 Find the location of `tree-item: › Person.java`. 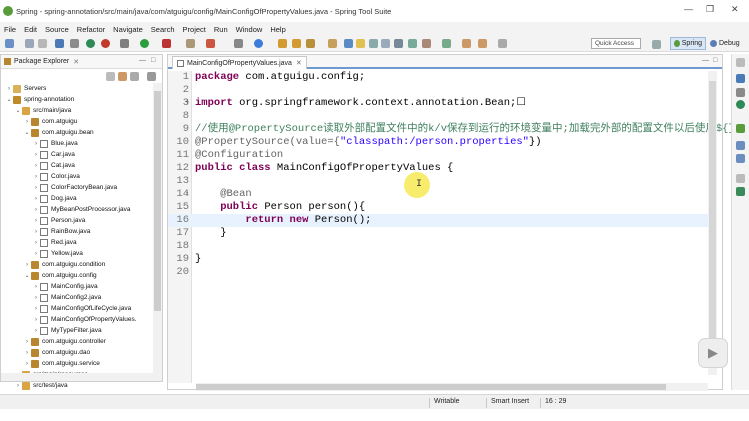

tree-item: › Person.java is located at coordinates (77, 220).